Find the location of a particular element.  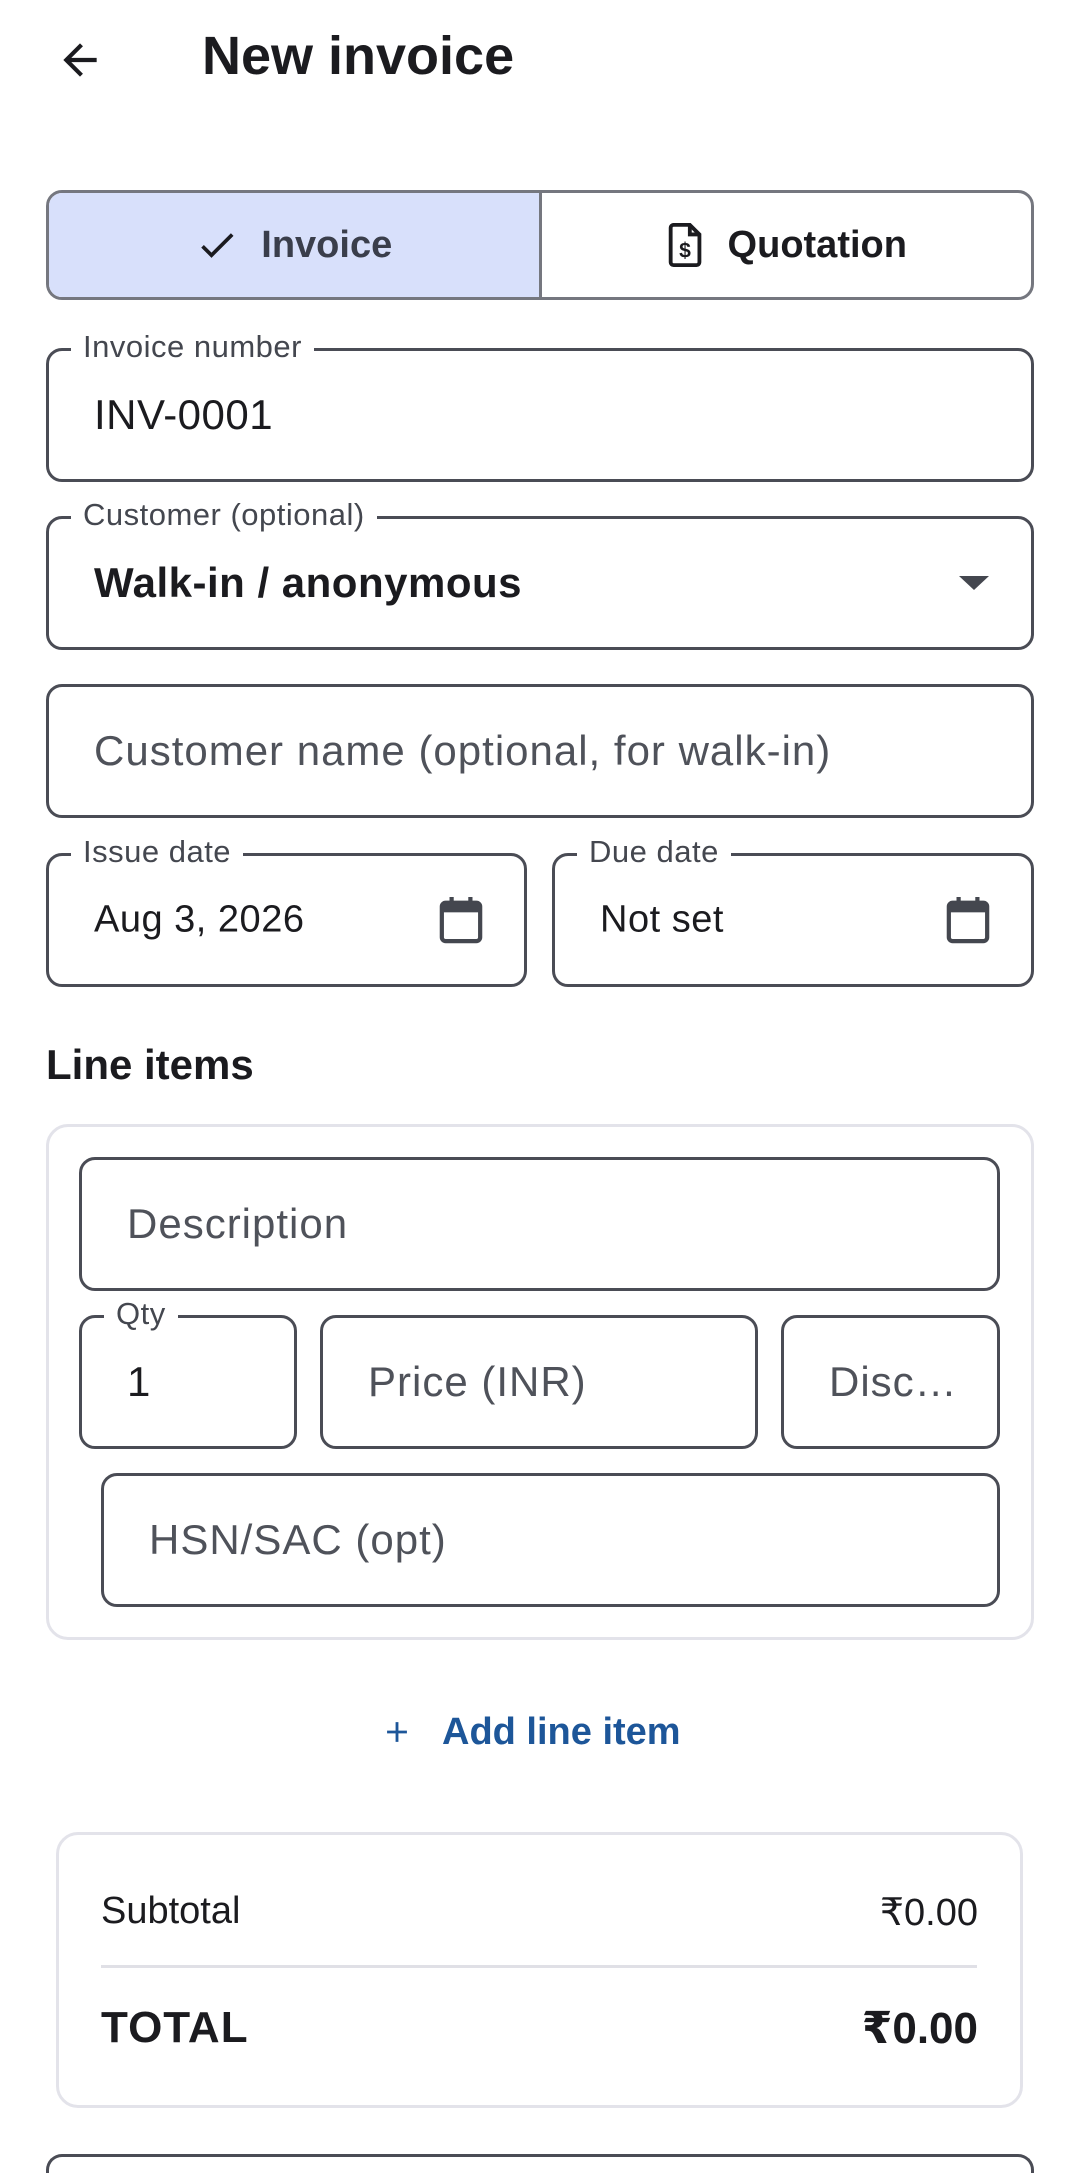

issue-date-label: Issue date is located at coordinates (157, 852).